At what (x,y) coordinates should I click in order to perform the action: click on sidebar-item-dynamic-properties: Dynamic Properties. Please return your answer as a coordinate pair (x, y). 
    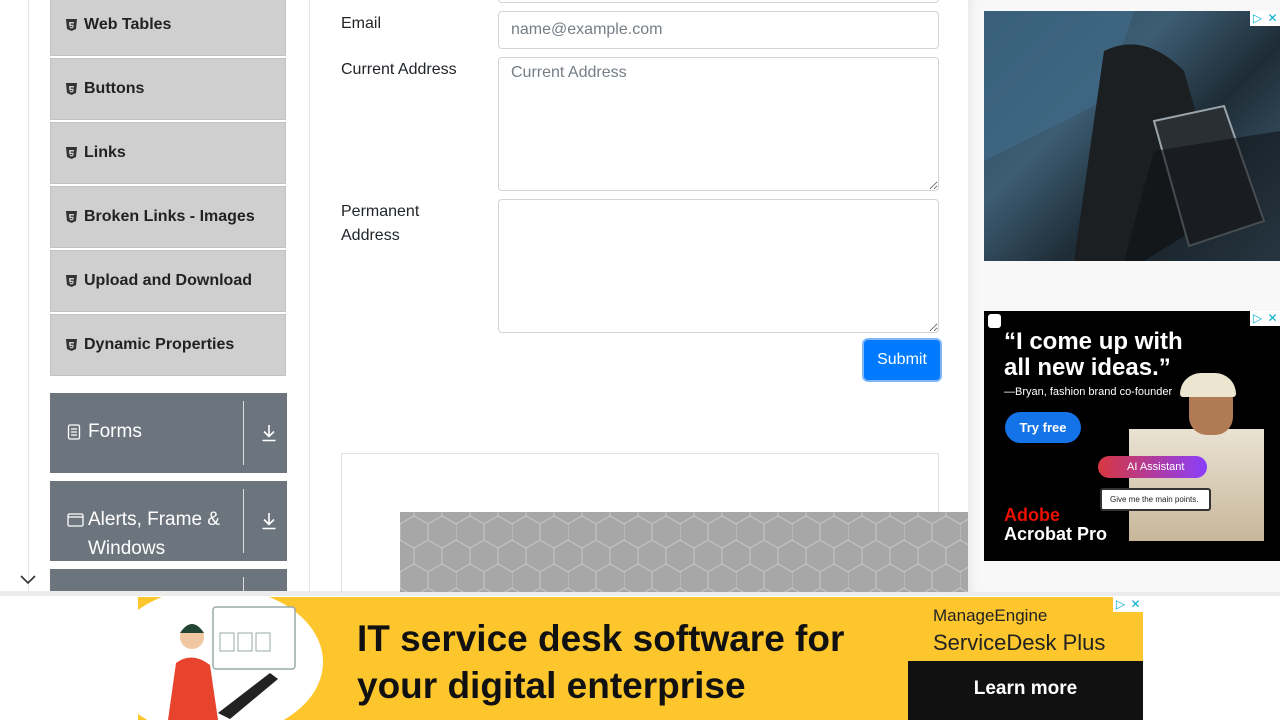
    Looking at the image, I should click on (168, 345).